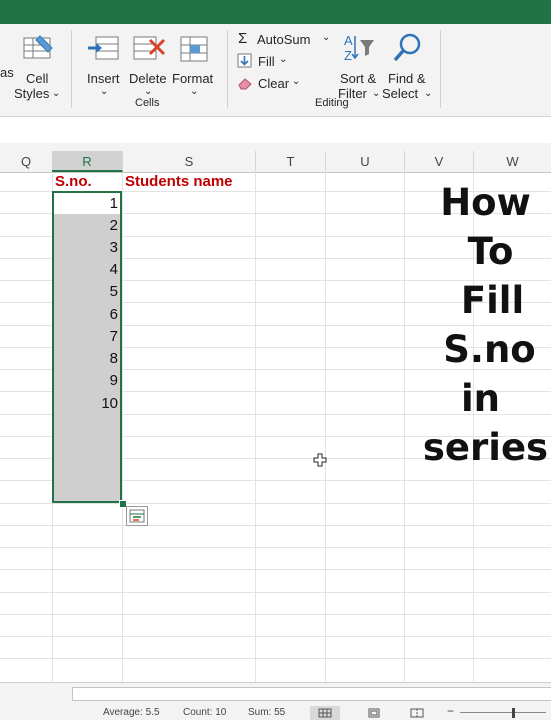 This screenshot has height=720, width=551. What do you see at coordinates (131, 712) in the screenshot?
I see `status-average: Average: 5.5` at bounding box center [131, 712].